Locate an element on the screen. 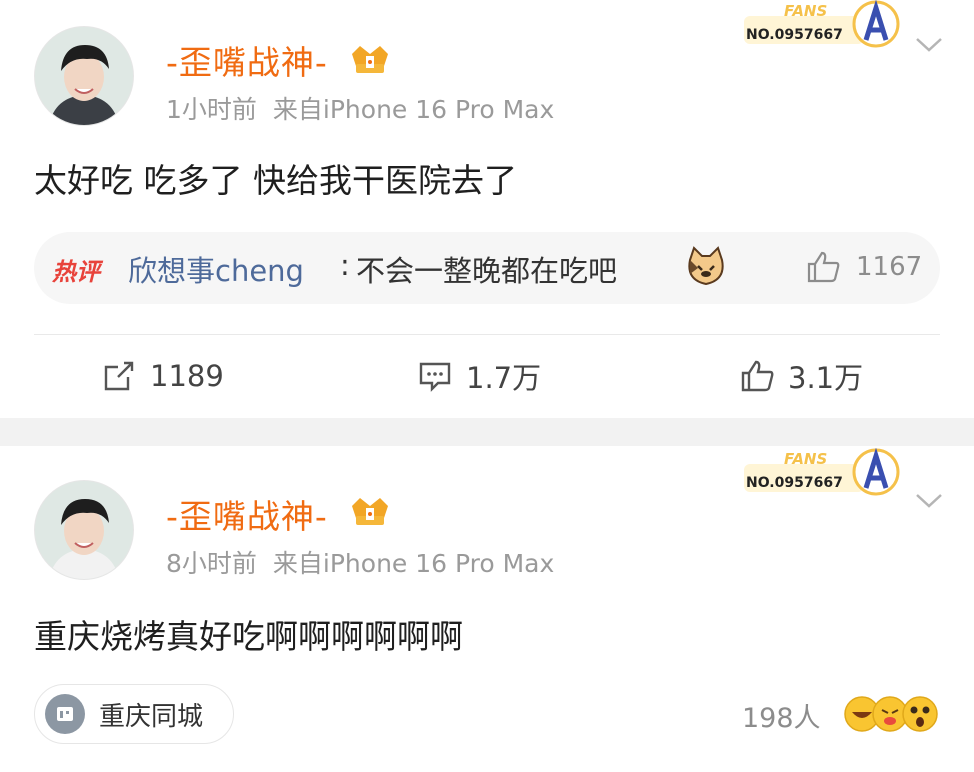  reaction-emojis-icon is located at coordinates (892, 714).